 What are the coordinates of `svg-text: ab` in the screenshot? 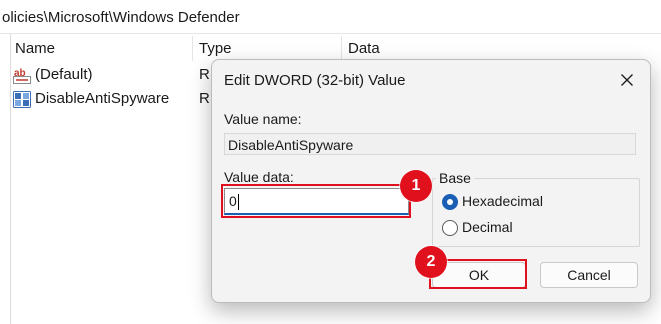 It's located at (20, 73).